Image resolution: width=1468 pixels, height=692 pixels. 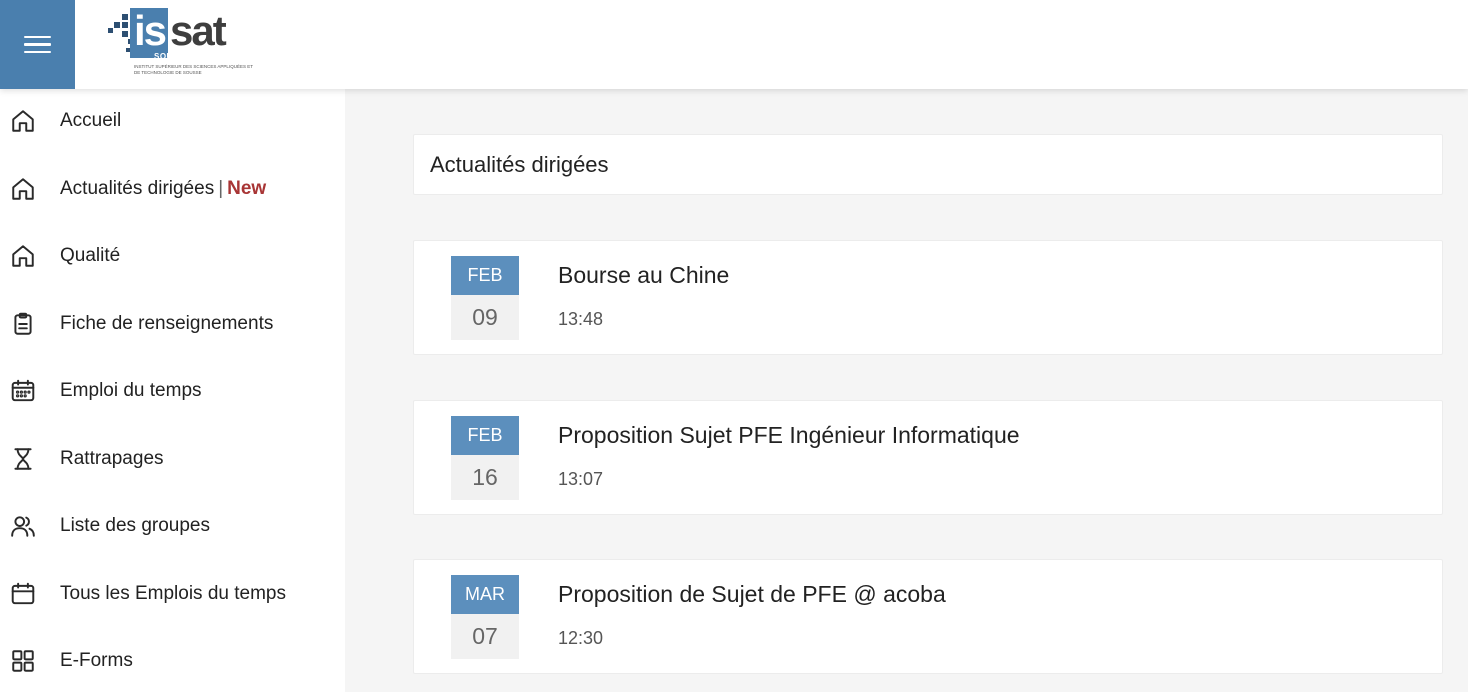 I want to click on sidebar-item-label: Tous les Emplois du temps, so click(x=173, y=593).